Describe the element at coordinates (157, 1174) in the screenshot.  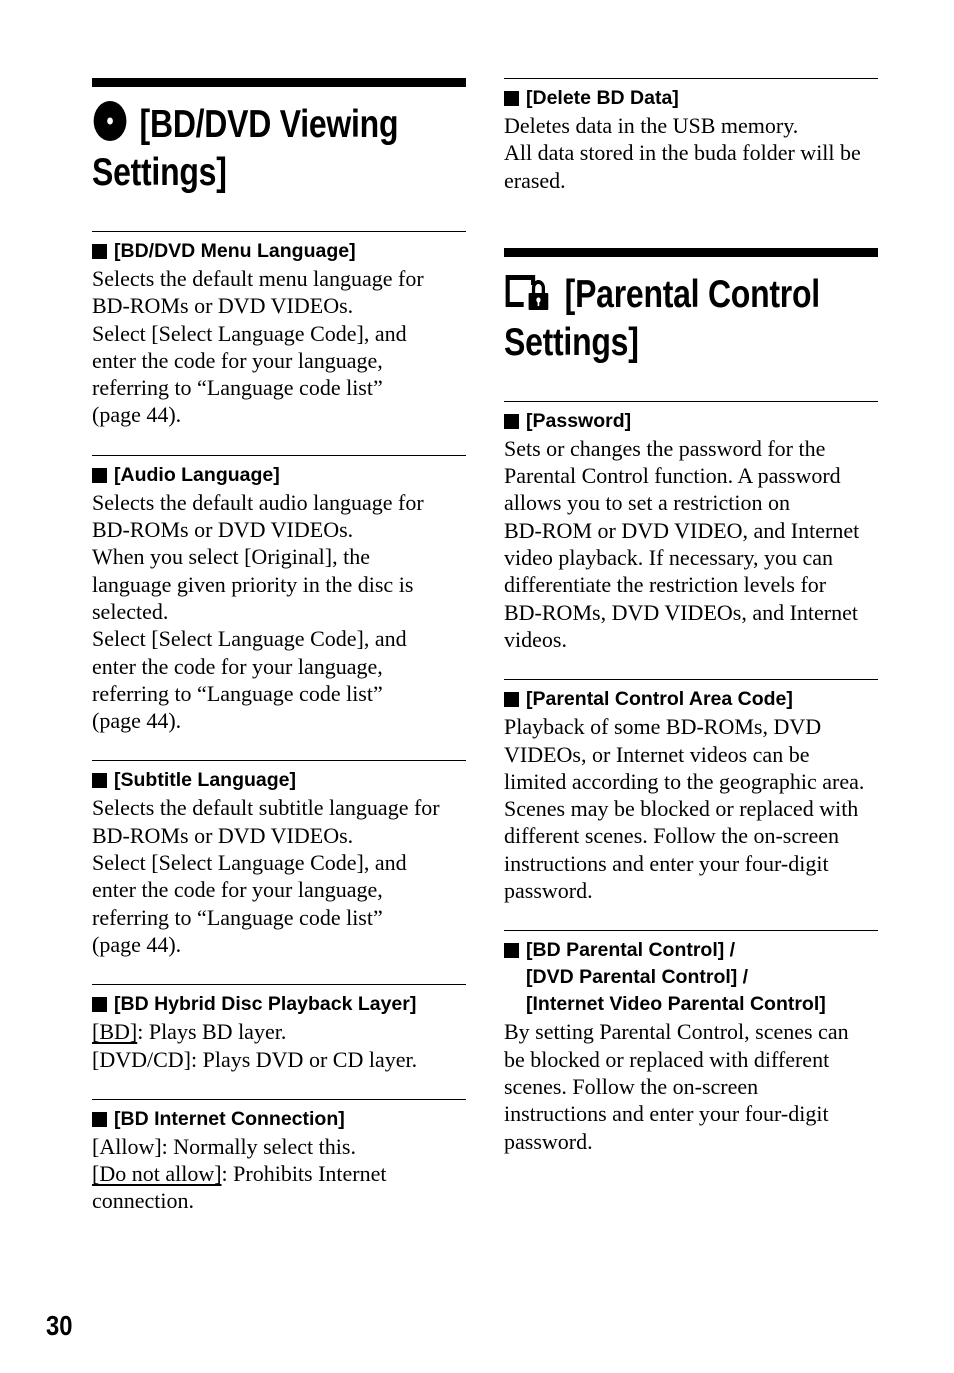
I see `default-option-label: [Do not allow]` at that location.